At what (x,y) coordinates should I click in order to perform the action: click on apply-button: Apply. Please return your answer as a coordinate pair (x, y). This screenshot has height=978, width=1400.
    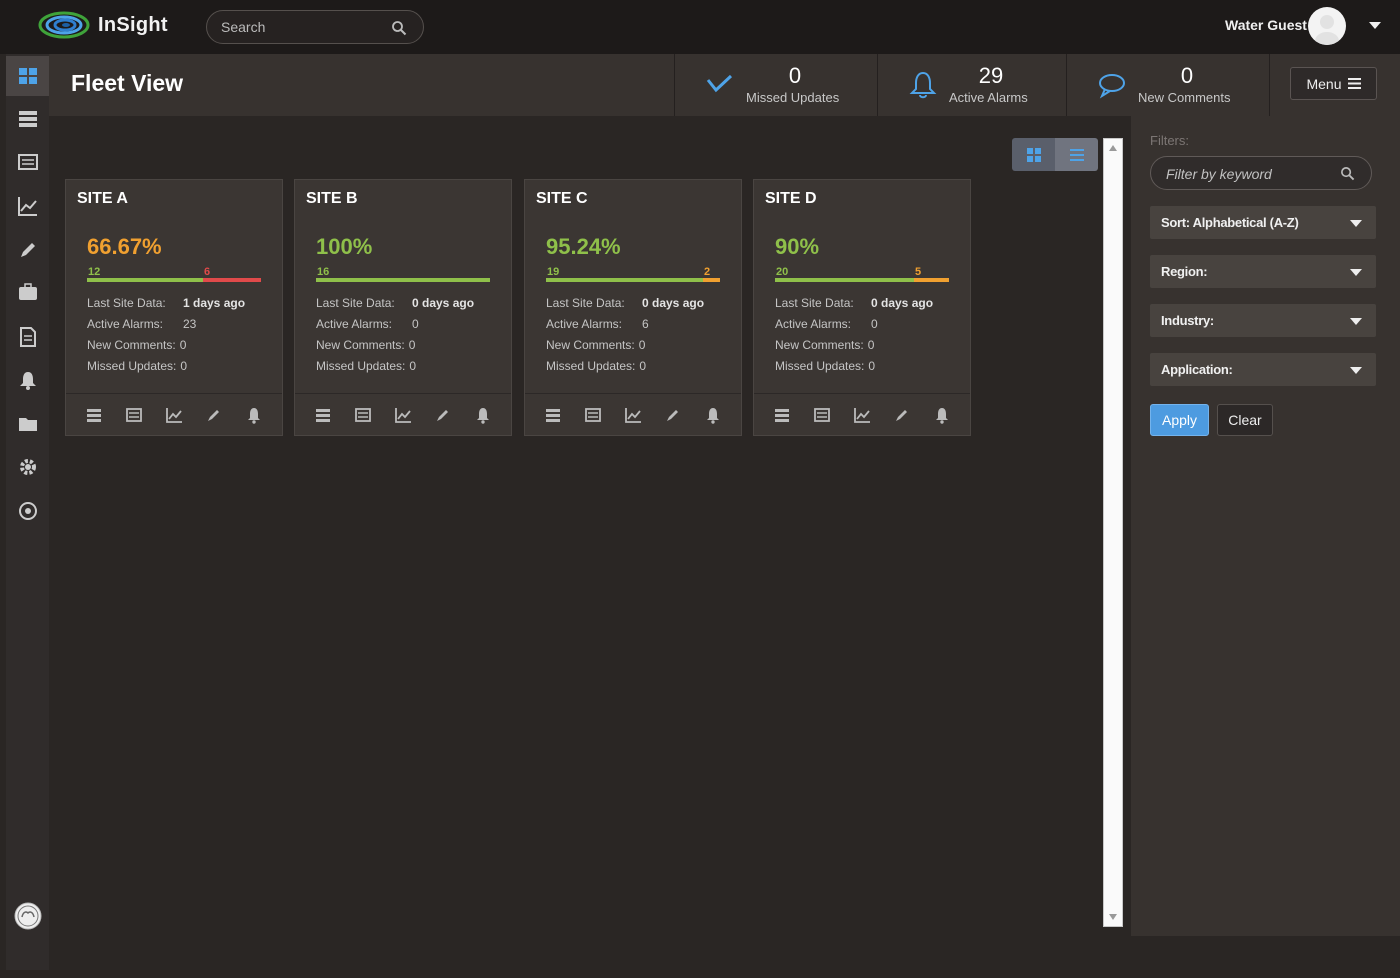
    Looking at the image, I should click on (1179, 420).